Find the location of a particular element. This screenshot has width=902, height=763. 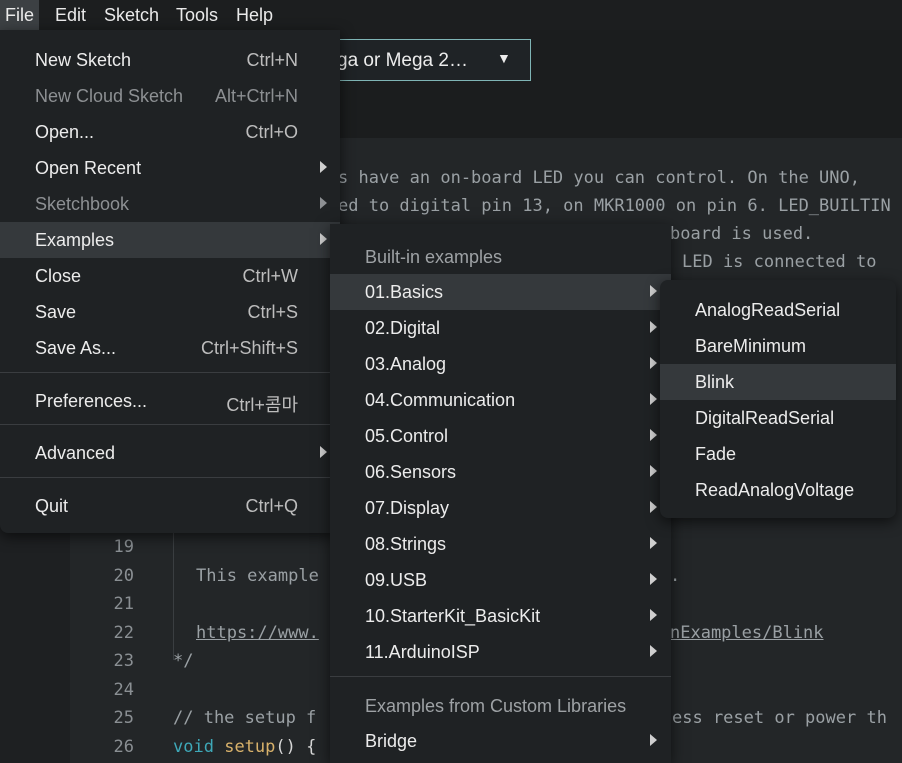

code-link: https://www. is located at coordinates (257, 633).